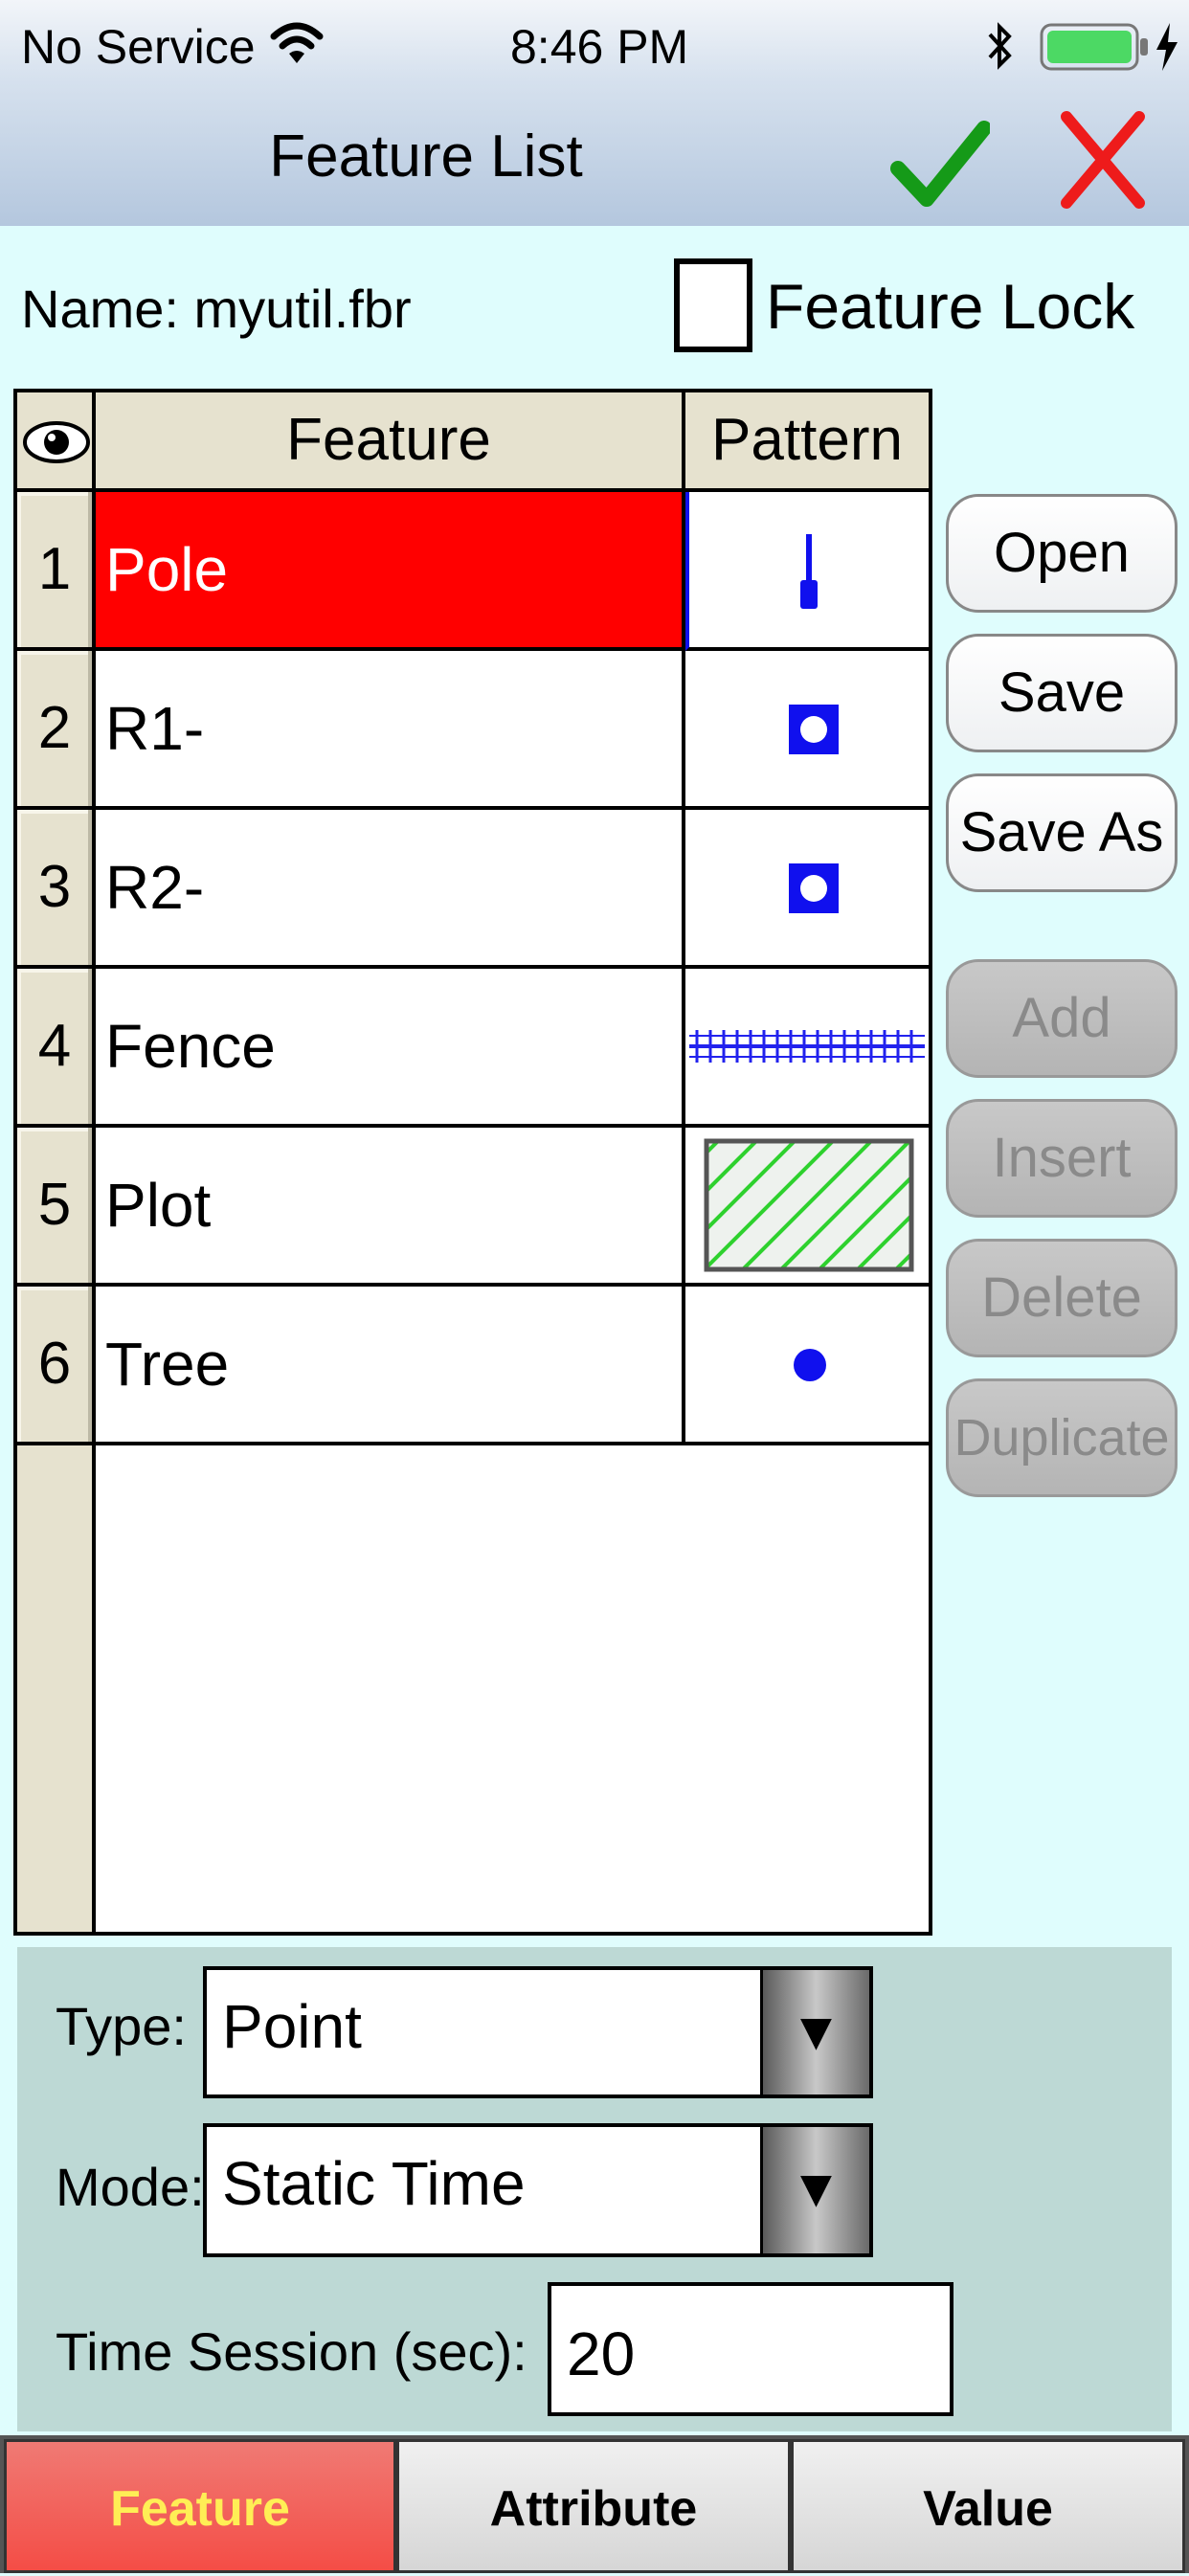 The width and height of the screenshot is (1189, 2576). What do you see at coordinates (713, 305) in the screenshot?
I see `feature-lock-checkbox` at bounding box center [713, 305].